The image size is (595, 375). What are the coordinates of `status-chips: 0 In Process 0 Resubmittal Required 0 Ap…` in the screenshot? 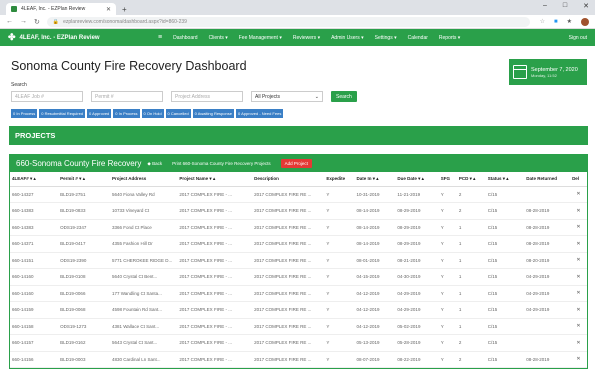 It's located at (297, 113).